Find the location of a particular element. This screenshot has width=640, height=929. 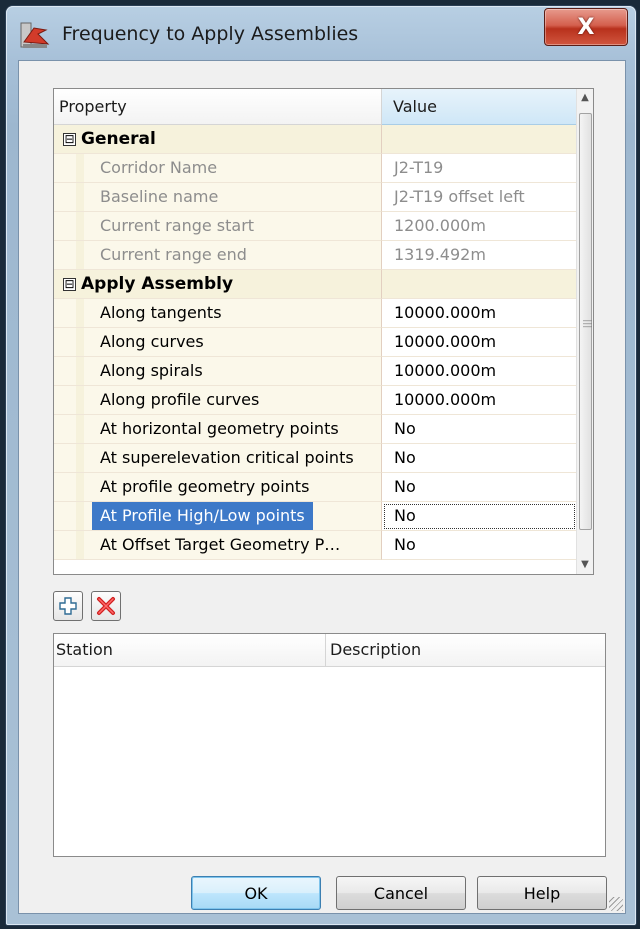

station-column-header: Station is located at coordinates (190, 650).